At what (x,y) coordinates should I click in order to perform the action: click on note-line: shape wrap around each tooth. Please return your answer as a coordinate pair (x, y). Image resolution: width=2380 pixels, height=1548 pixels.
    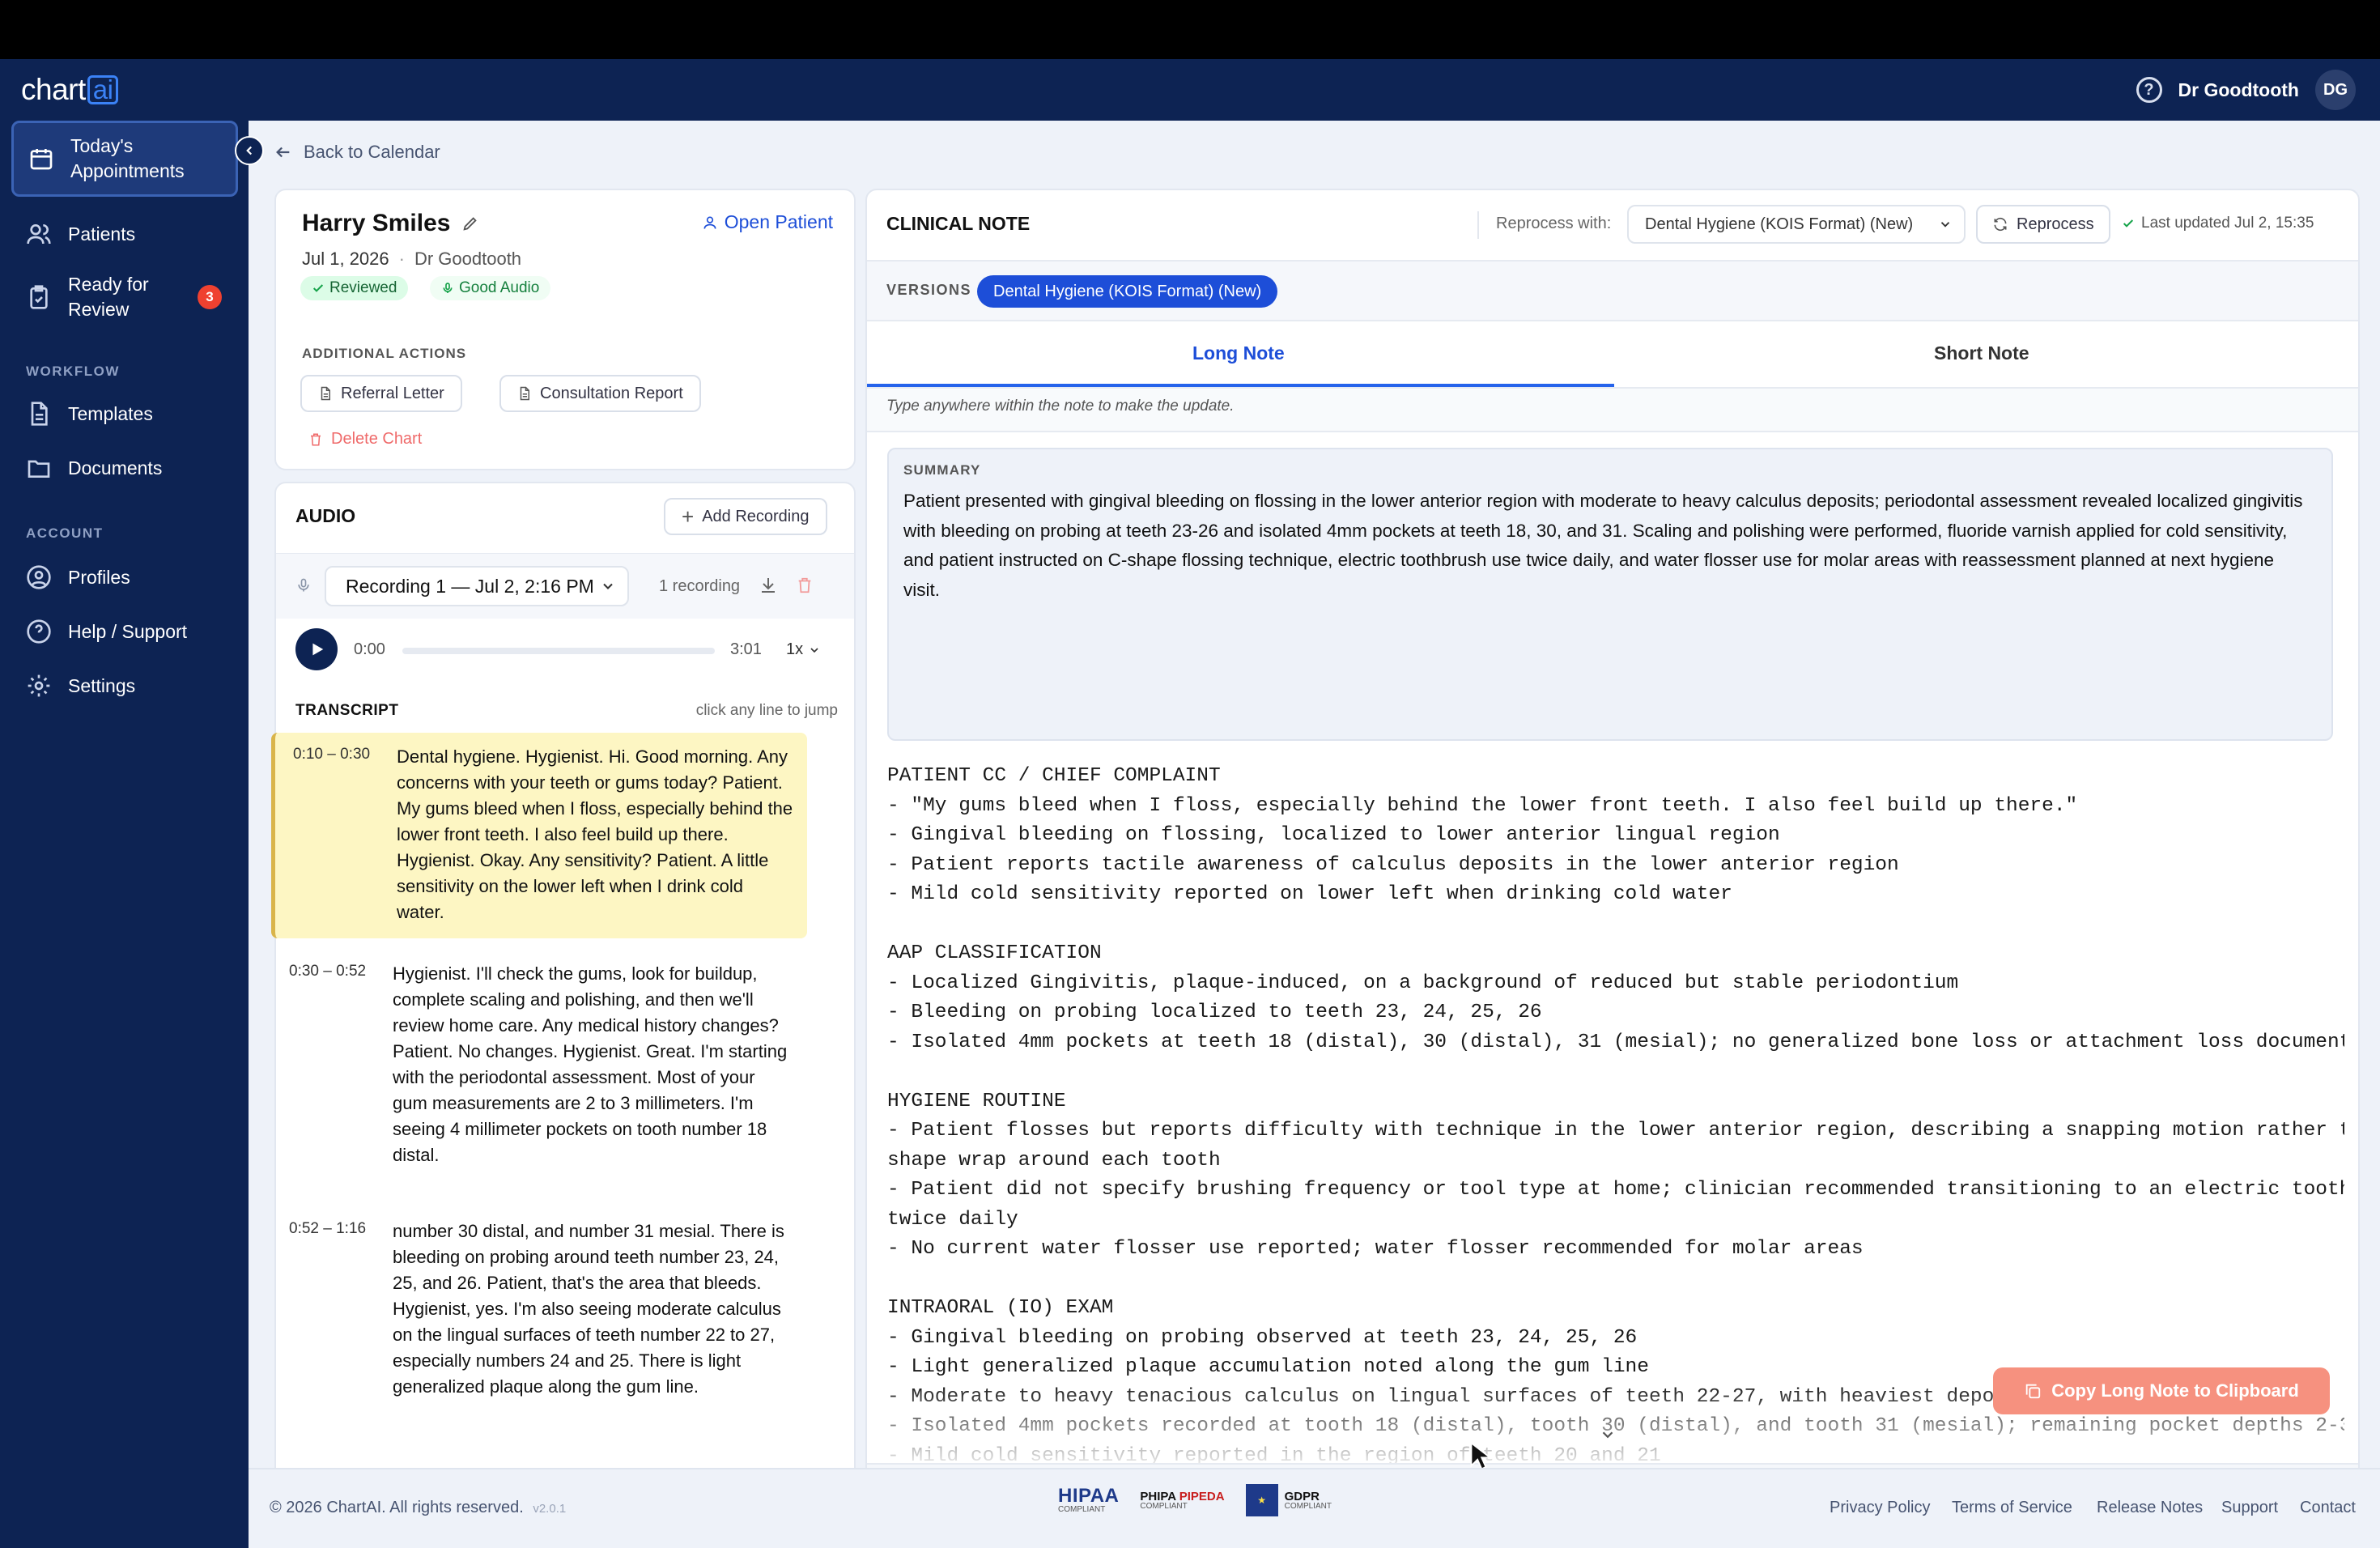
    Looking at the image, I should click on (1054, 1161).